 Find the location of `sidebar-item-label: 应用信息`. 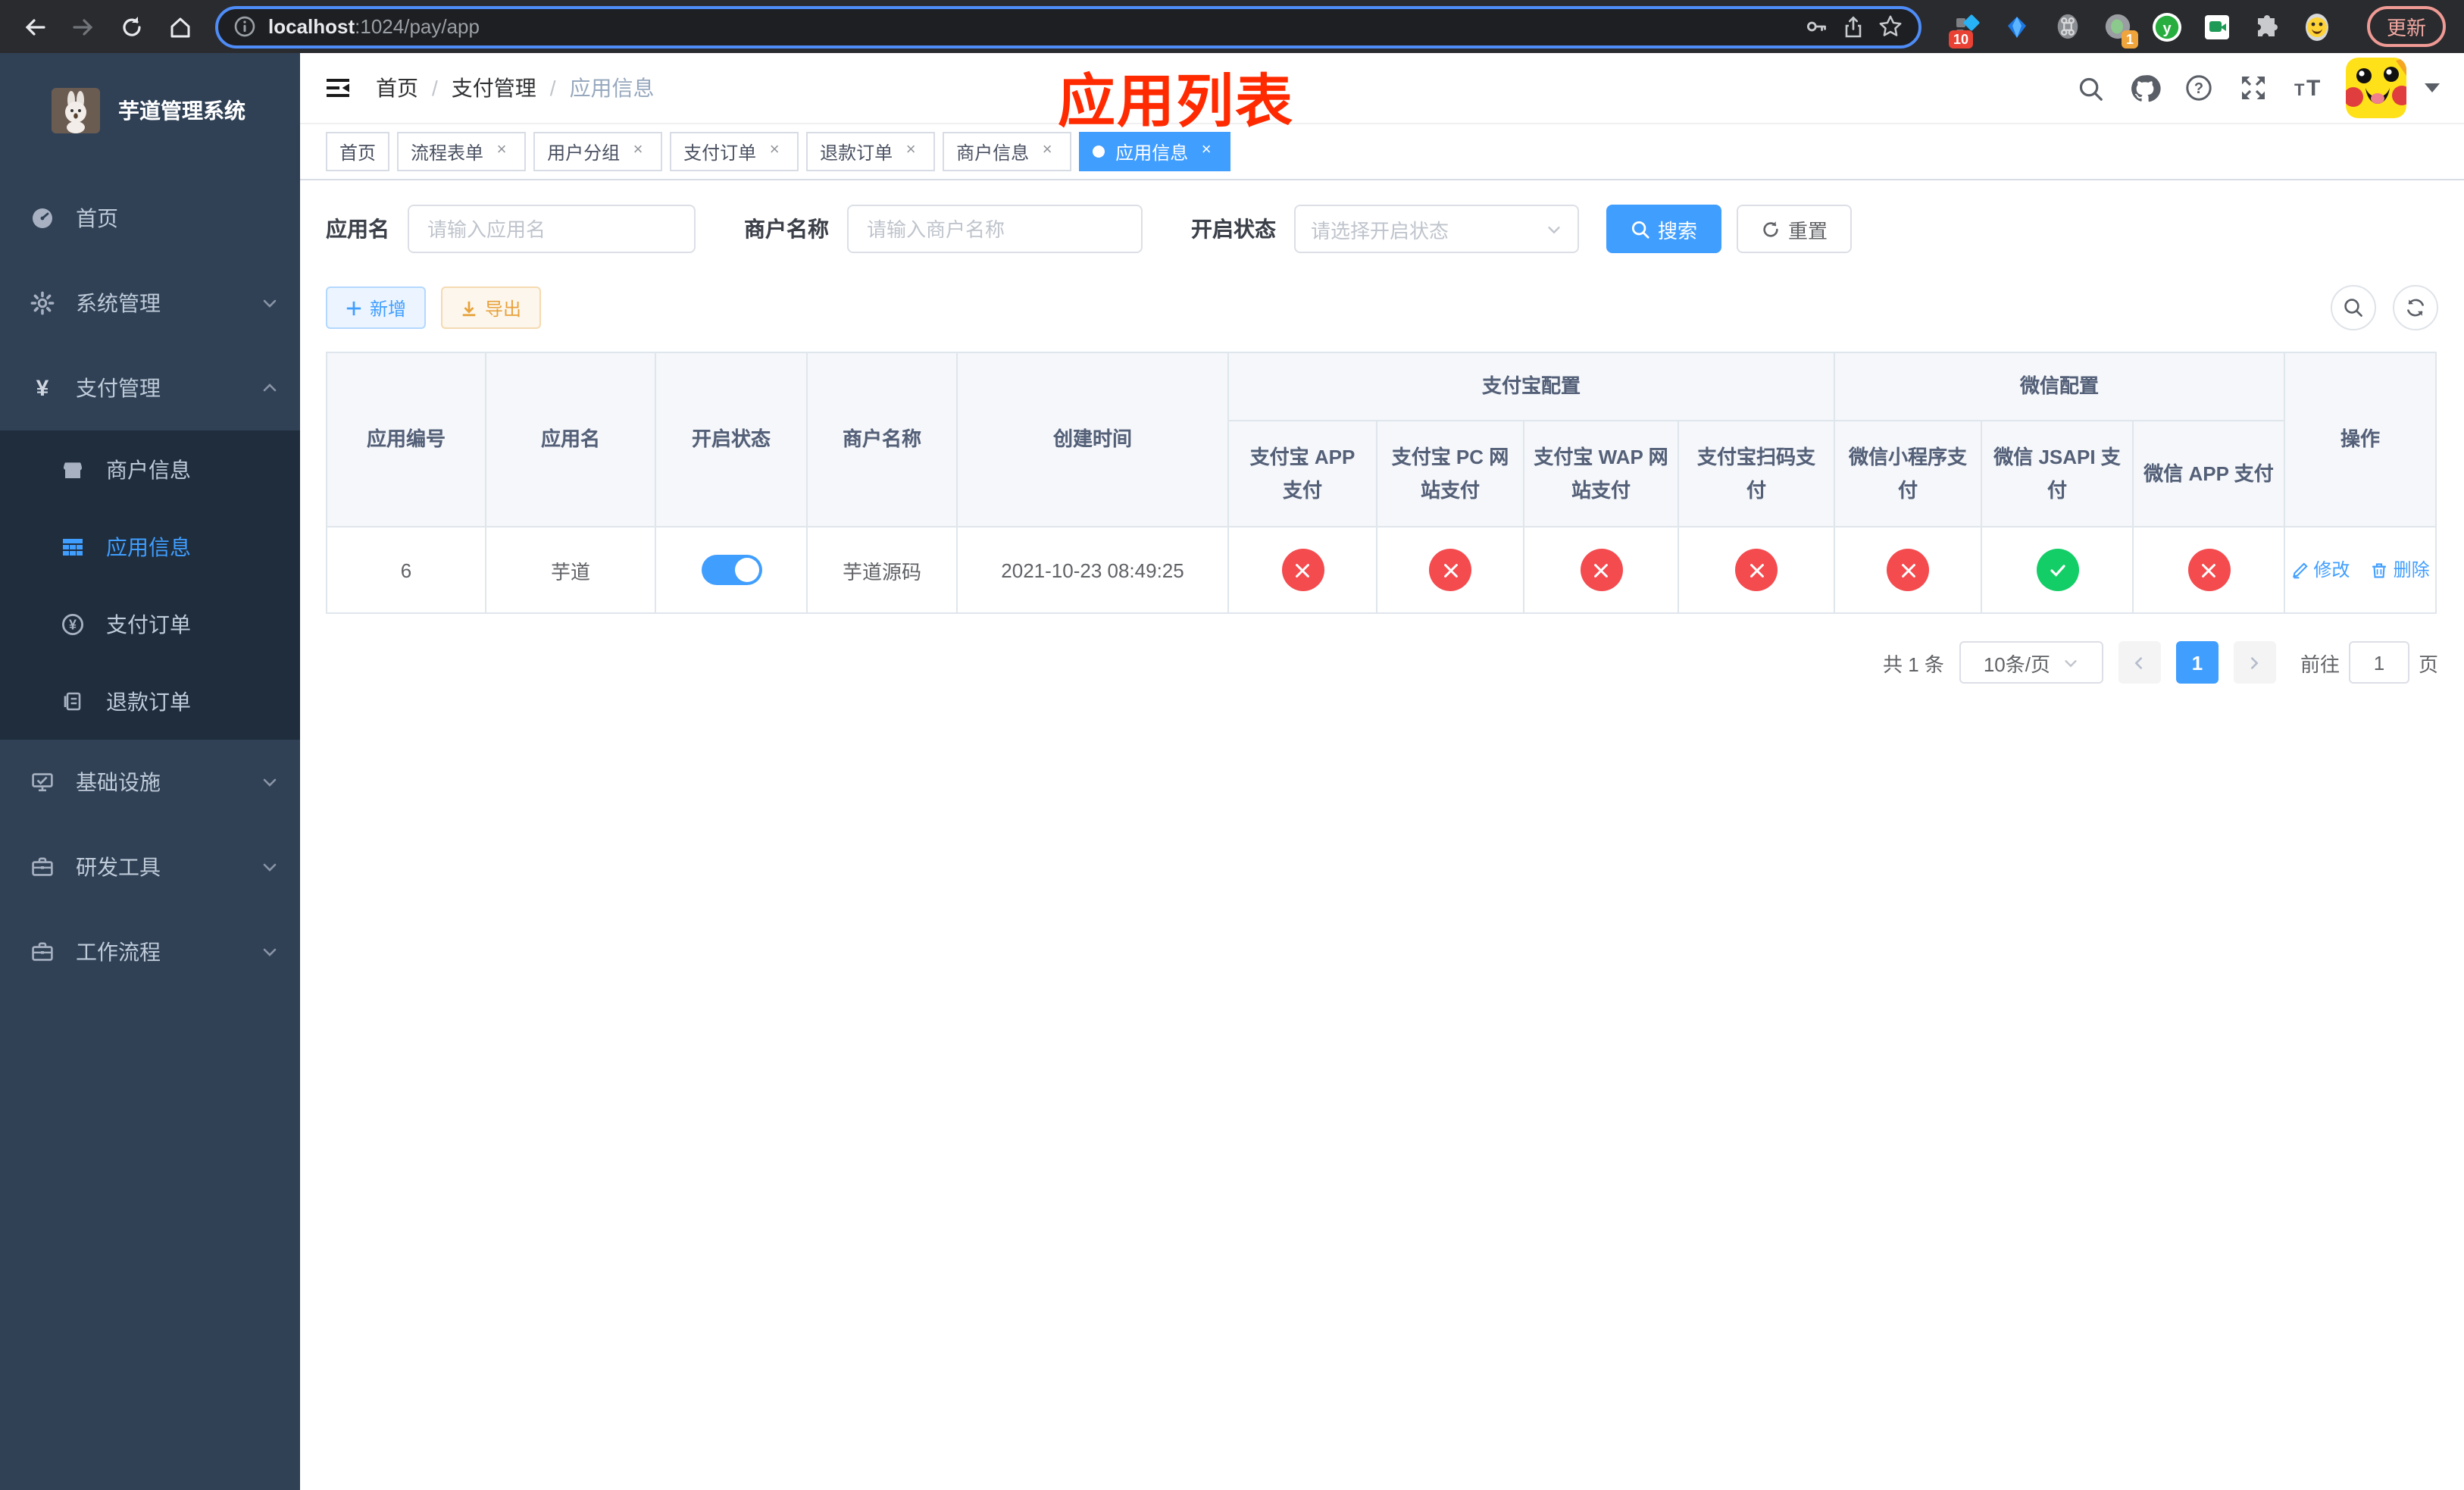

sidebar-item-label: 应用信息 is located at coordinates (148, 547).